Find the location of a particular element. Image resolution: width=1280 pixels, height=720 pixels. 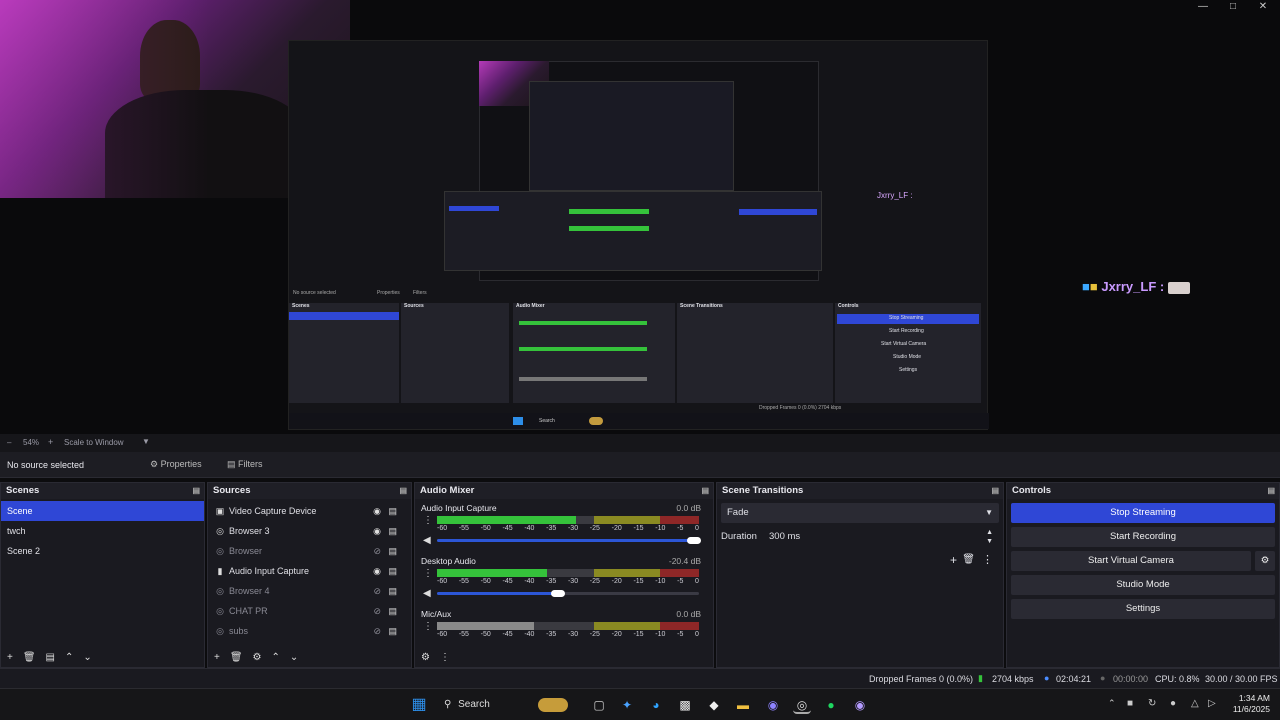

store-icon: ▩ is located at coordinates (685, 705).